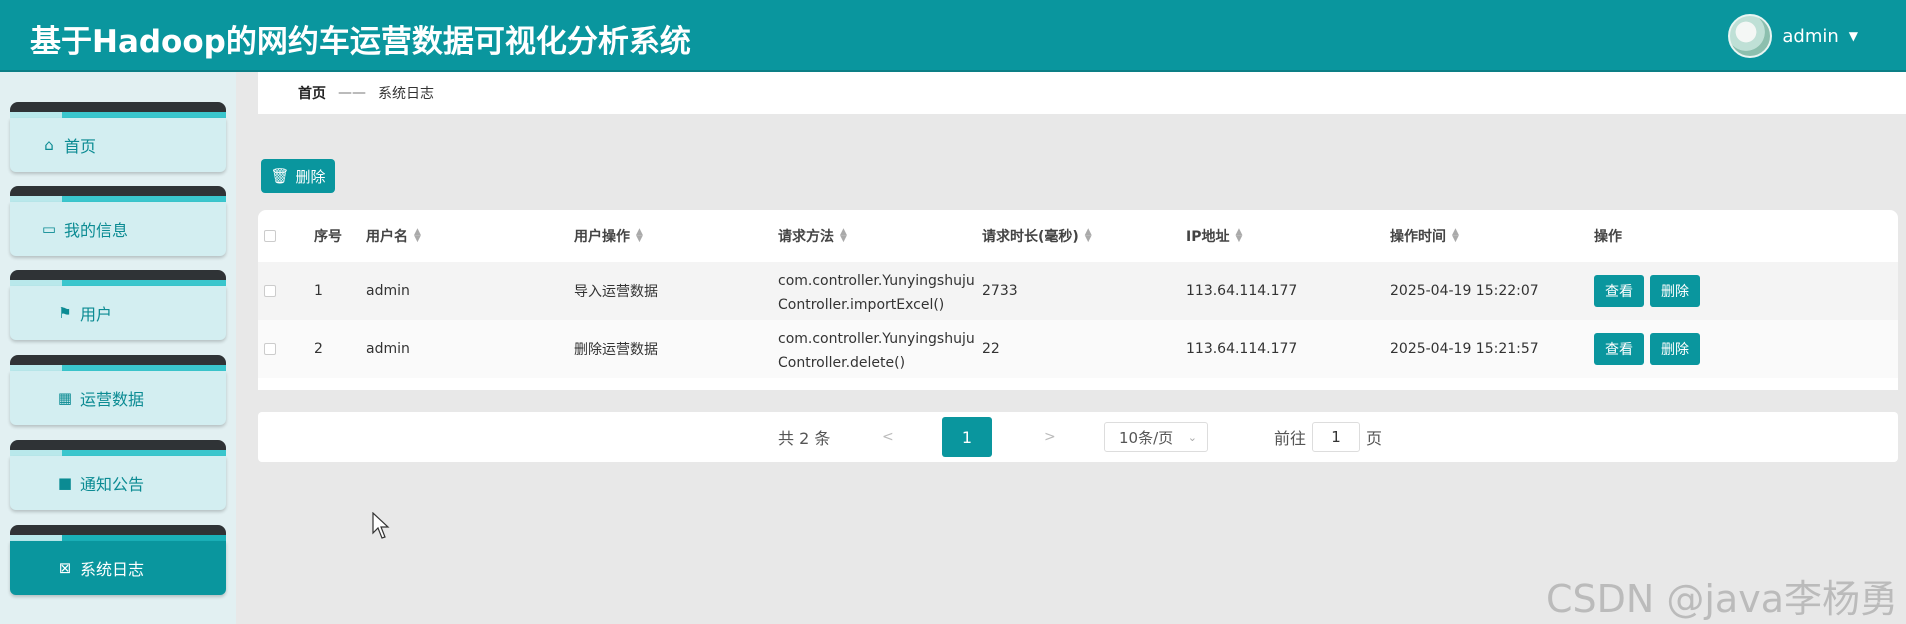 This screenshot has height=624, width=1906. What do you see at coordinates (318, 291) in the screenshot?
I see `cell-index: 1` at bounding box center [318, 291].